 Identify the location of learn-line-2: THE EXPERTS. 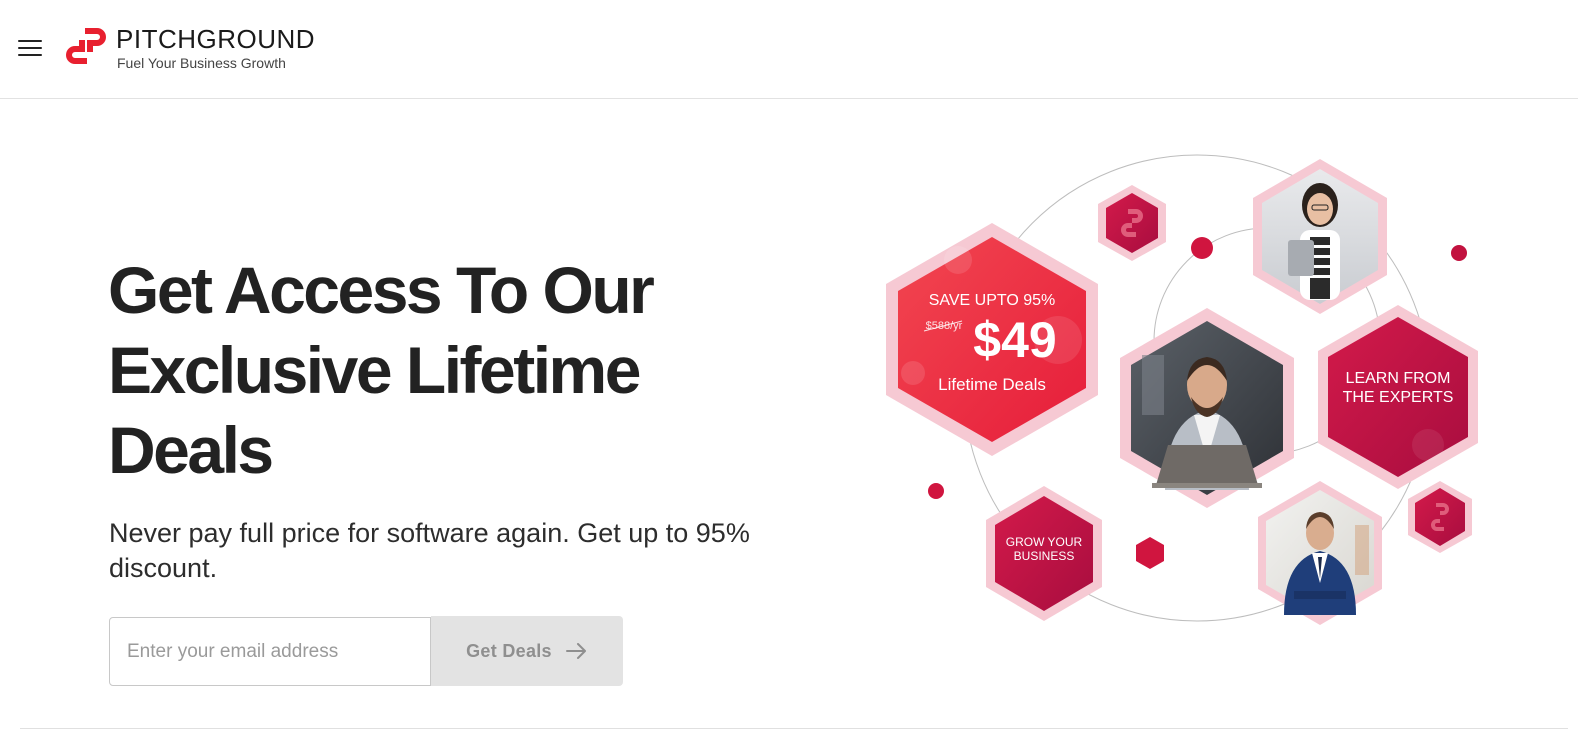
(1398, 397).